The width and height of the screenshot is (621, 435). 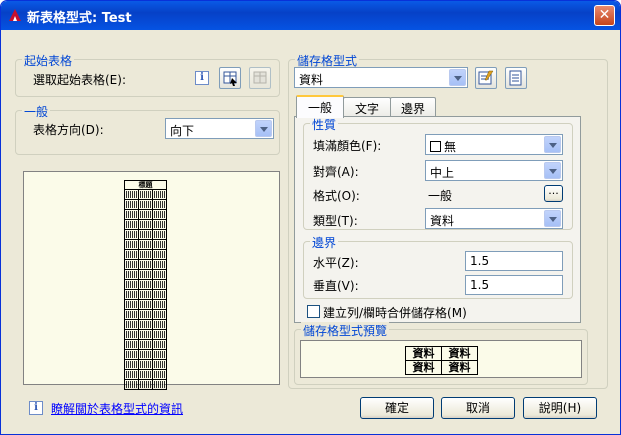 I want to click on start-table-group-title: 起始表格, so click(x=48, y=60).